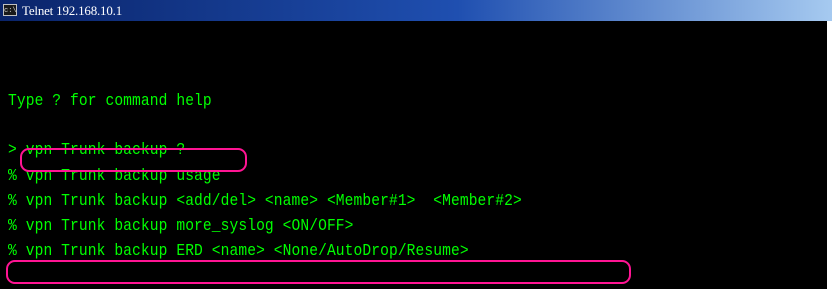 Image resolution: width=832 pixels, height=289 pixels. I want to click on window-title: Telnet 192.168.10.1, so click(72, 10).